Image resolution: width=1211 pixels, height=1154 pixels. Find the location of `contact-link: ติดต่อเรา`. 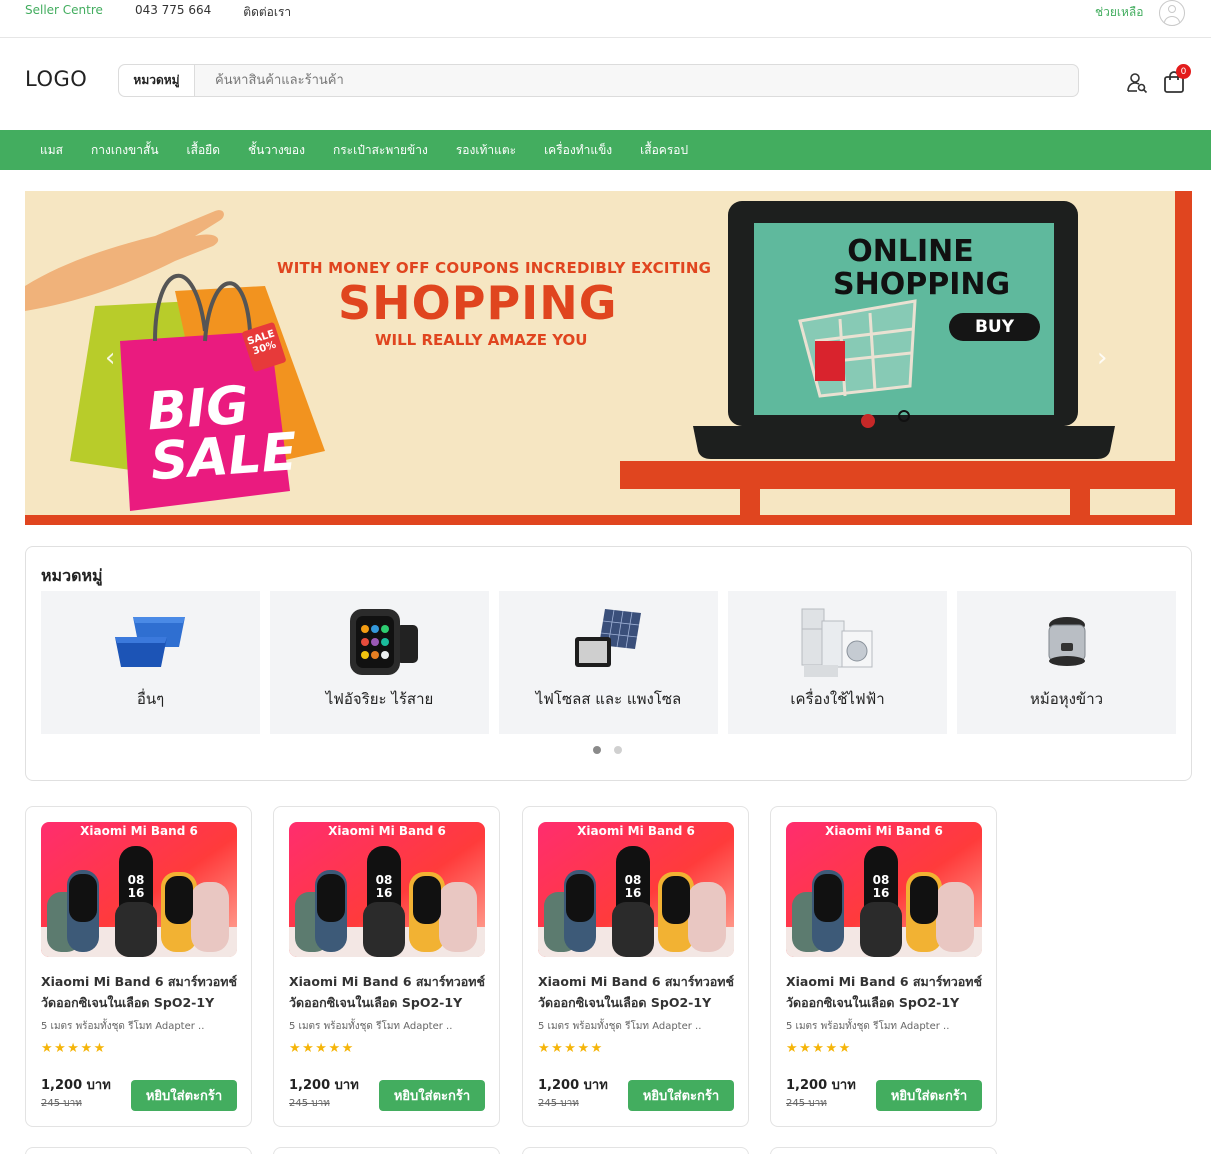

contact-link: ติดต่อเรา is located at coordinates (267, 12).